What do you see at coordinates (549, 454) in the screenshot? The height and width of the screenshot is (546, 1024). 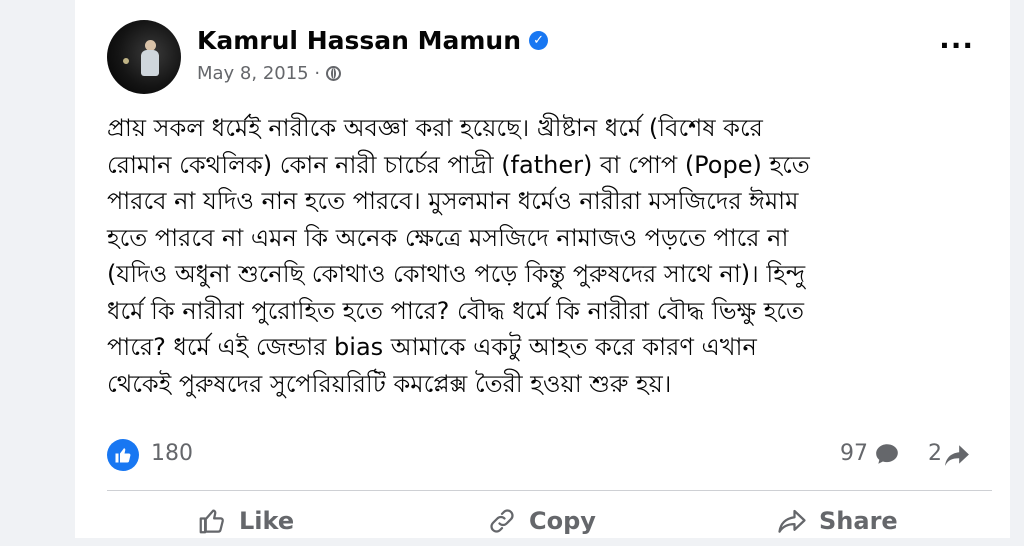 I see `engagement-stats: 180 97 2` at bounding box center [549, 454].